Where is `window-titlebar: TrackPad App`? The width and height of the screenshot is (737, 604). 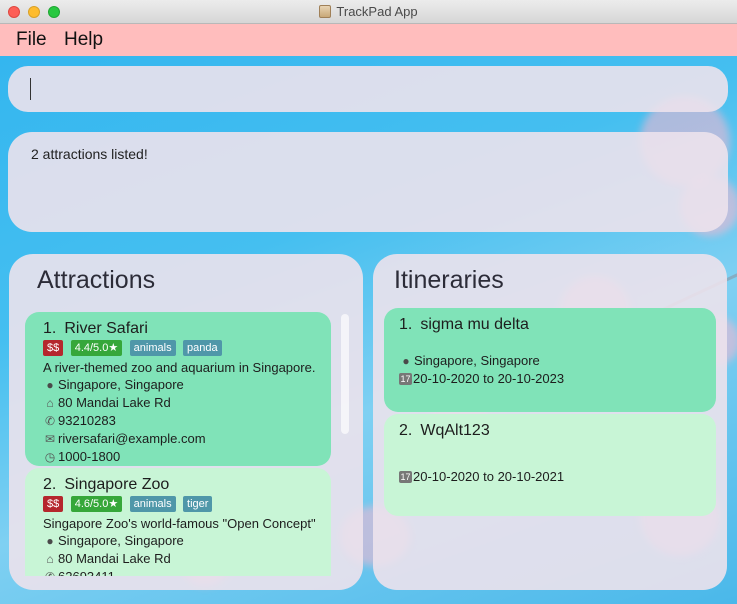 window-titlebar: TrackPad App is located at coordinates (368, 12).